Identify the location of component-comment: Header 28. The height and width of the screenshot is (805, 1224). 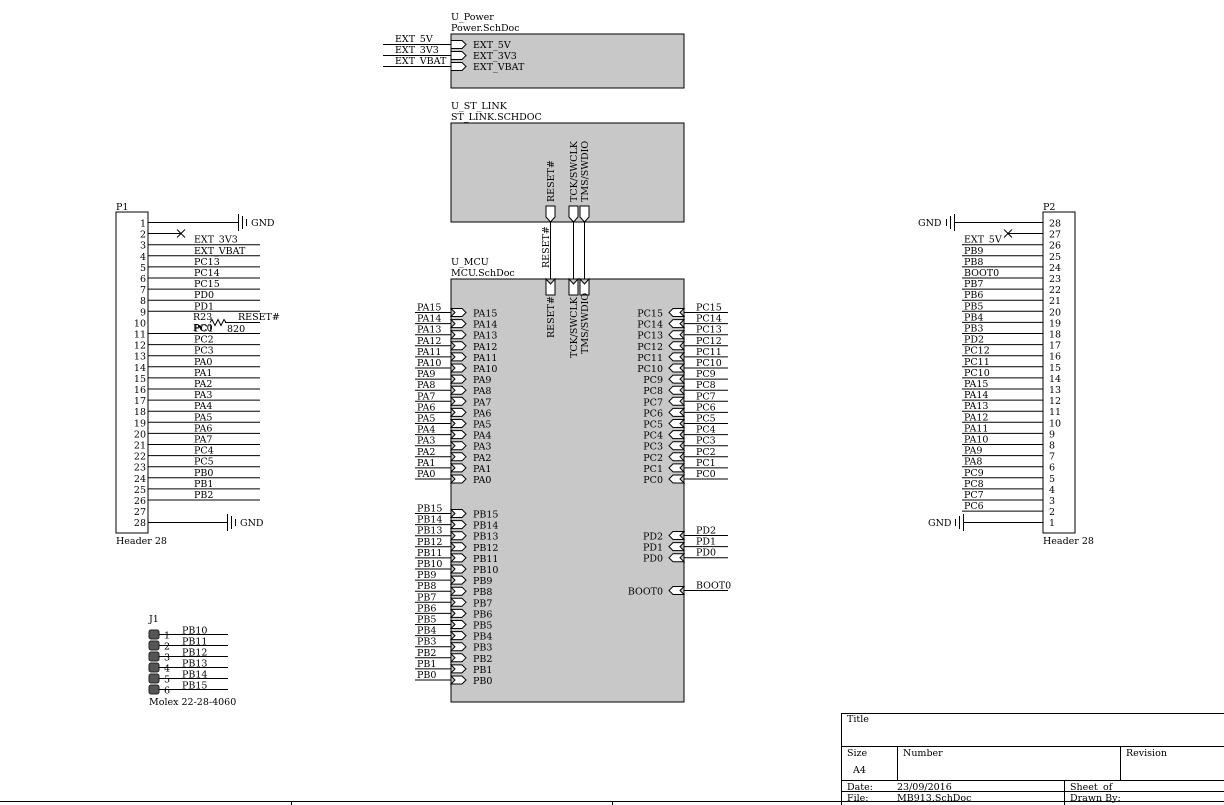
(1068, 541).